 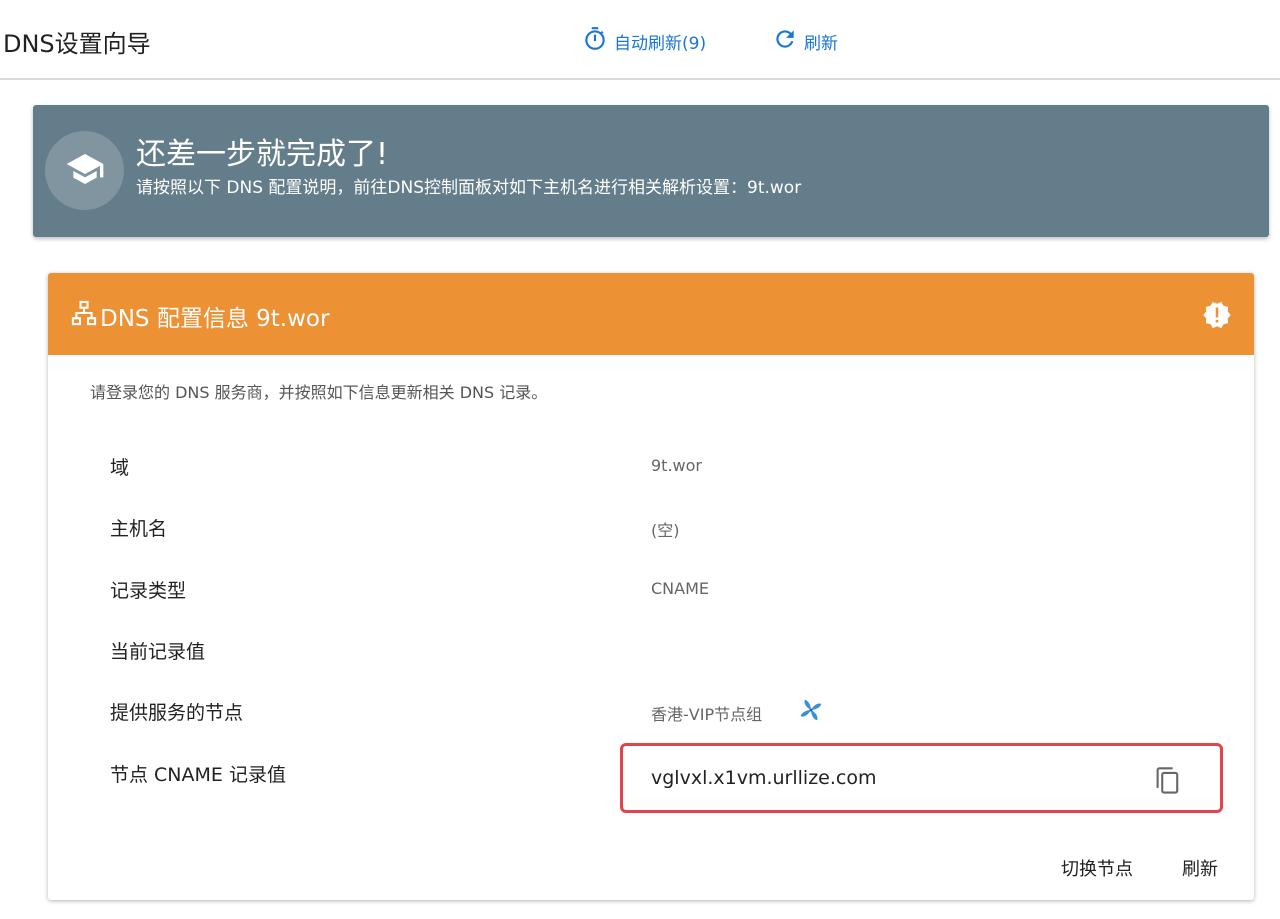 I want to click on row-value-domain: 9t.wor, so click(x=676, y=465).